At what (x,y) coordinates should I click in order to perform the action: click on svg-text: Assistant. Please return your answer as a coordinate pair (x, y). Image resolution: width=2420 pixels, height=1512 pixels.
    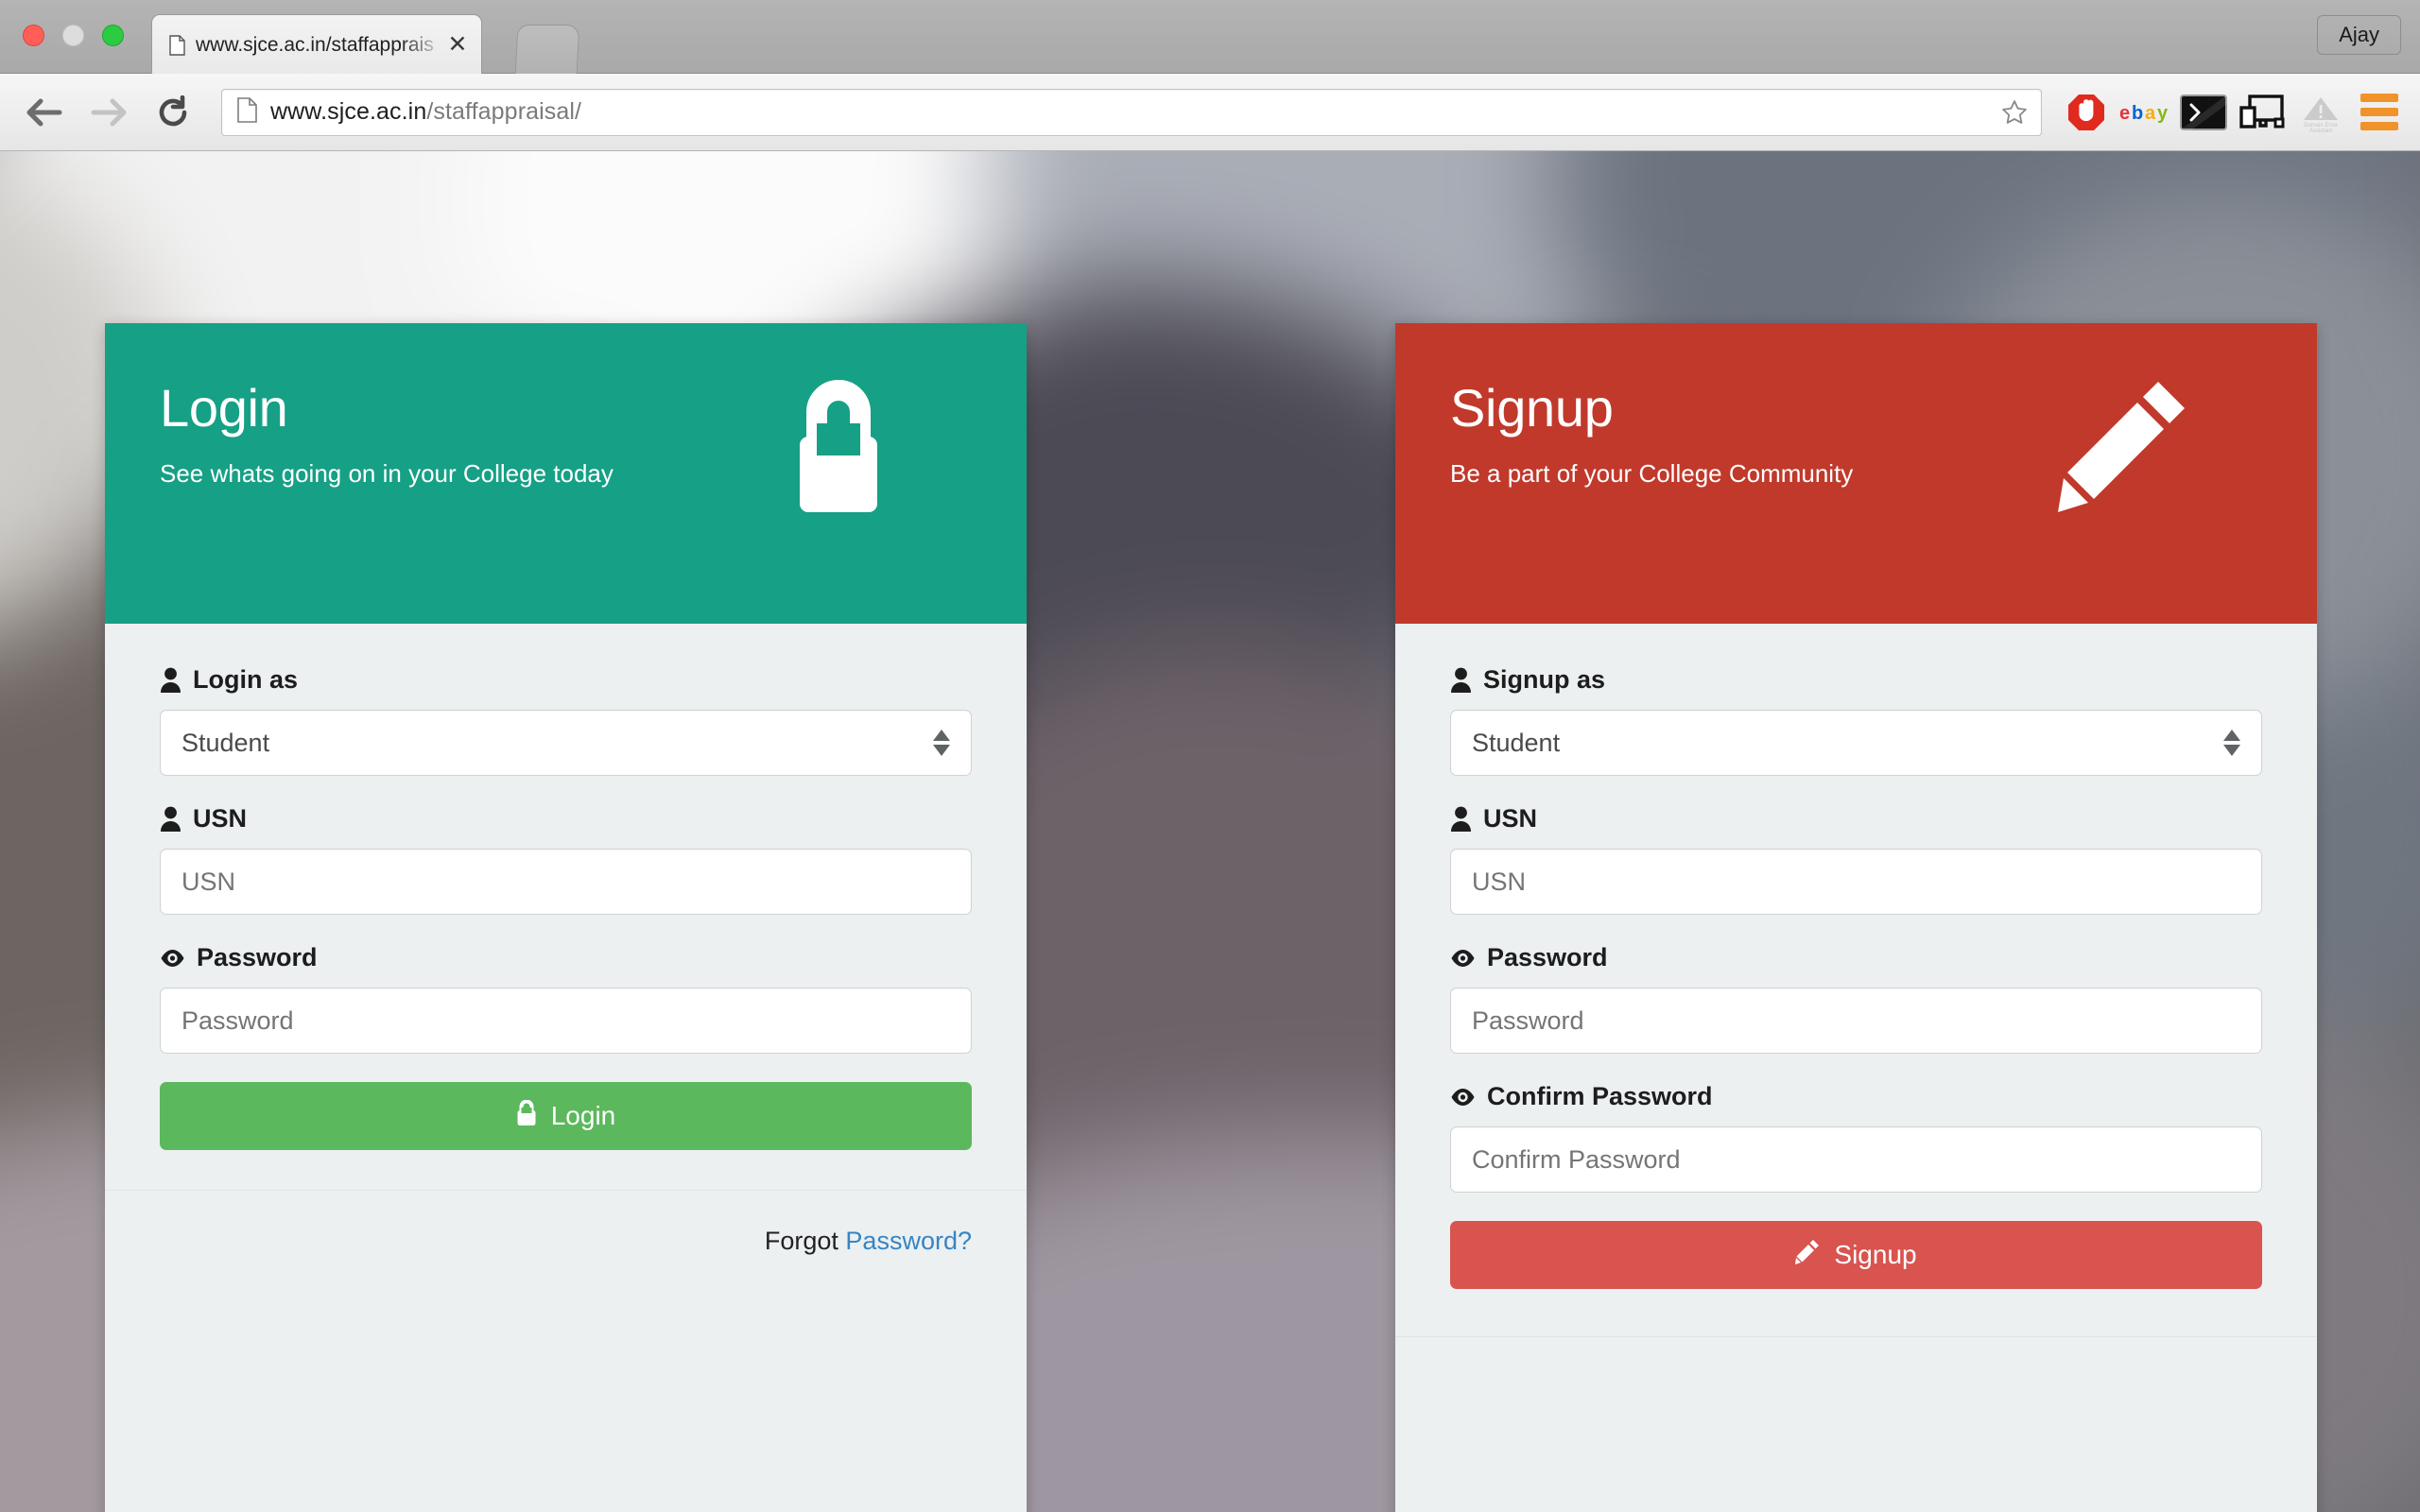
    Looking at the image, I should click on (2321, 131).